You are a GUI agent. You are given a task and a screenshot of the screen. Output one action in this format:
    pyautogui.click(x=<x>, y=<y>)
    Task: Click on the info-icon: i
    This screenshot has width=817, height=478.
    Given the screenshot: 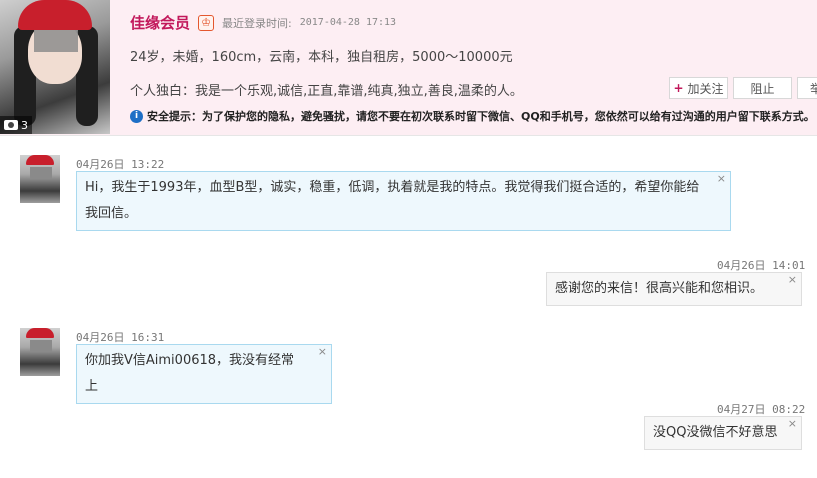 What is the action you would take?
    pyautogui.click(x=136, y=116)
    